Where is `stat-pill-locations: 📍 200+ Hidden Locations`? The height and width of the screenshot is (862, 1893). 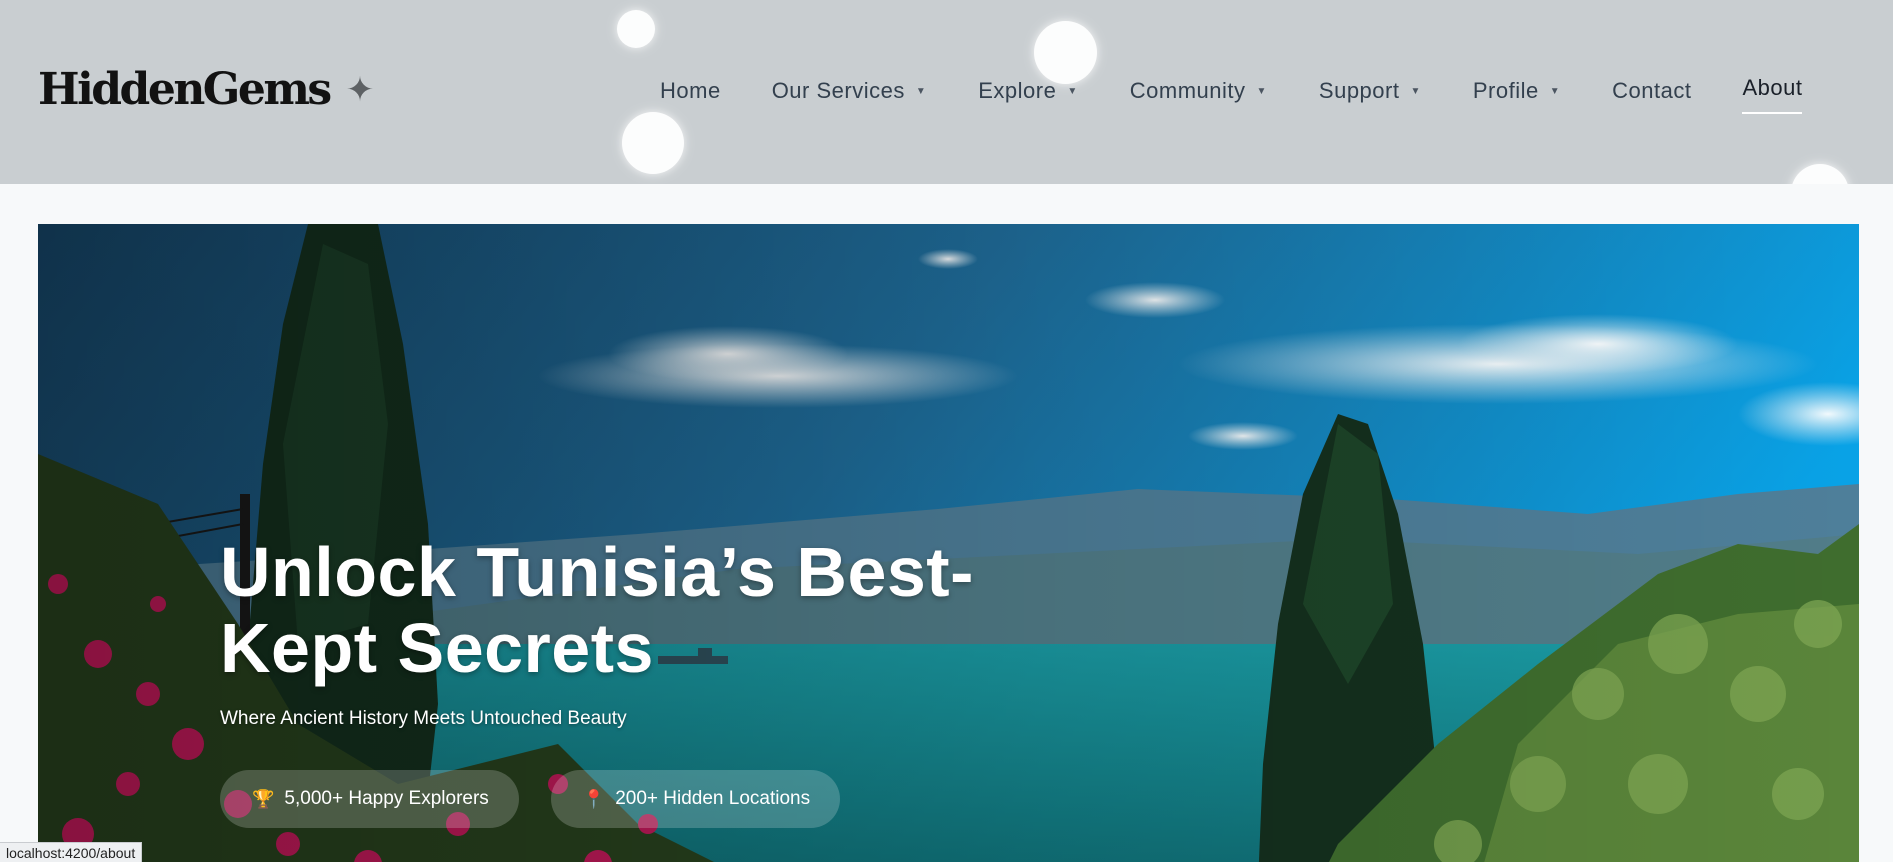
stat-pill-locations: 📍 200+ Hidden Locations is located at coordinates (695, 799).